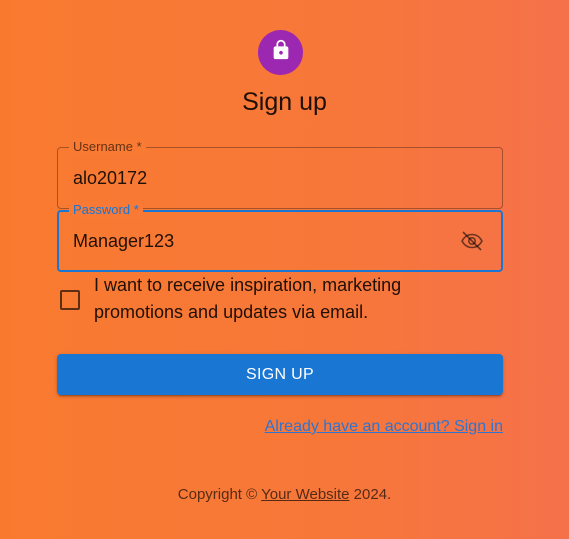 The height and width of the screenshot is (539, 569). Describe the element at coordinates (472, 241) in the screenshot. I see `visibility-off-icon` at that location.